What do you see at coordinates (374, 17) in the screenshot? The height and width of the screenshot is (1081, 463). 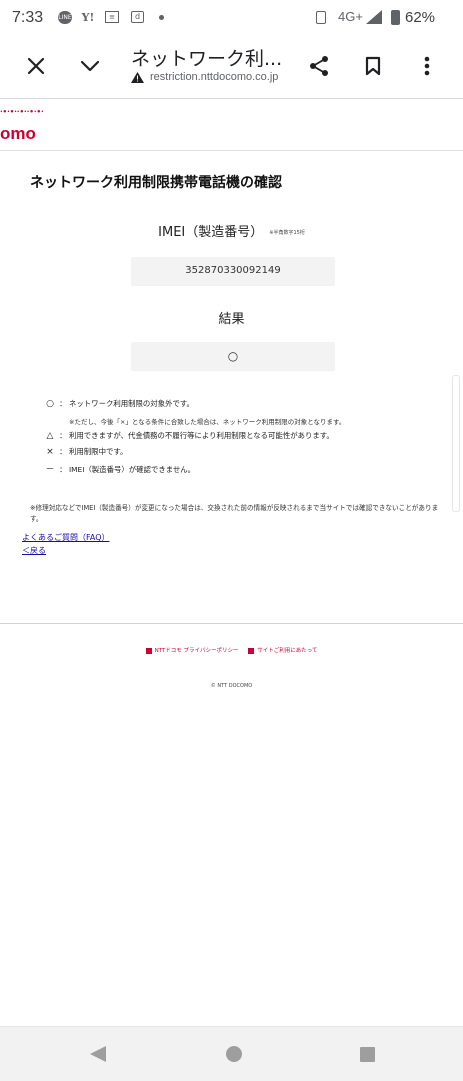 I see `signal-icon` at bounding box center [374, 17].